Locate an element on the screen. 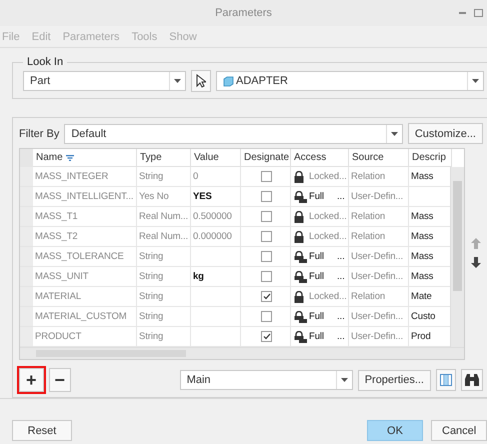  table-cell: MATERIAL_CUSTOM is located at coordinates (85, 317).